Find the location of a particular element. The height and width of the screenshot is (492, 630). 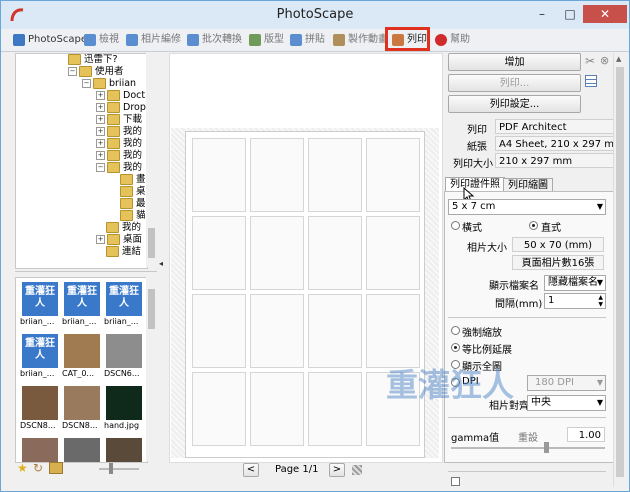

scroll-up-icon: ▲ is located at coordinates (618, 59).